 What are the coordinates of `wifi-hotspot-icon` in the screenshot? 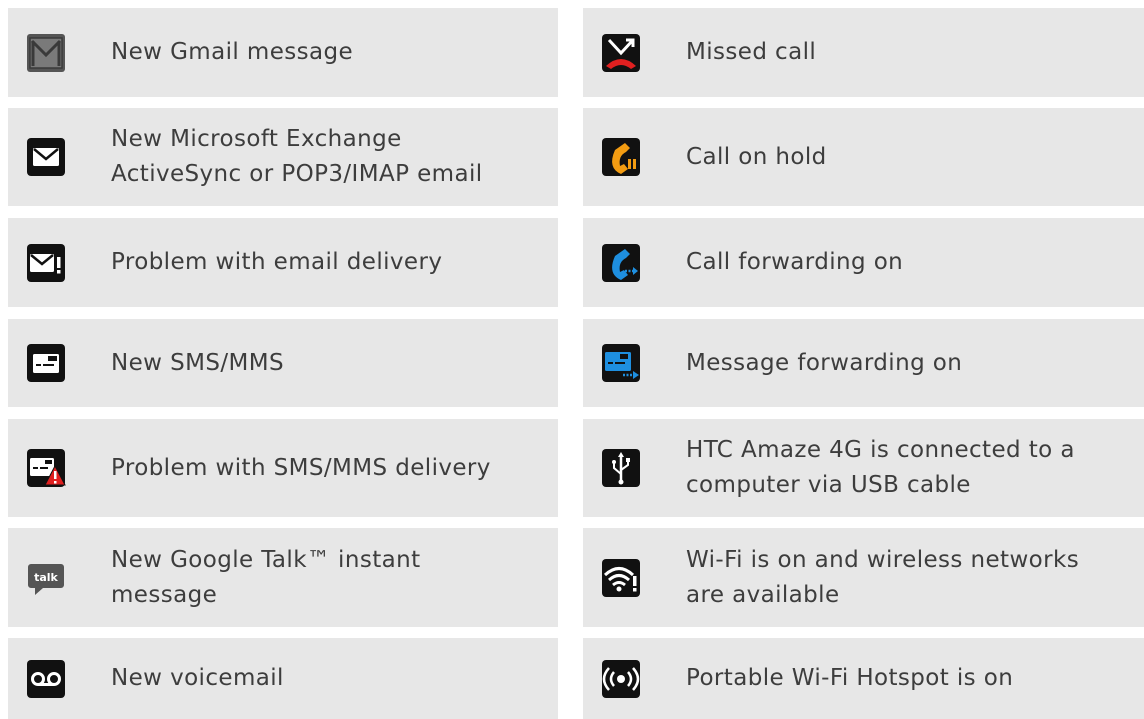 It's located at (621, 679).